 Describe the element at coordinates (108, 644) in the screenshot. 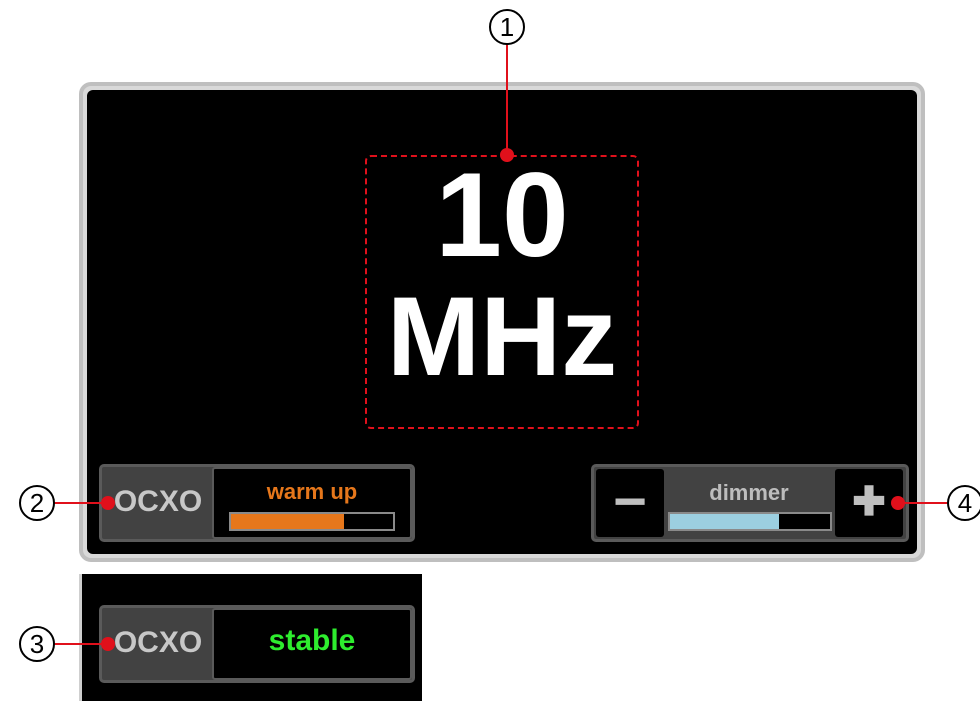

I see `callout-3-dot` at that location.